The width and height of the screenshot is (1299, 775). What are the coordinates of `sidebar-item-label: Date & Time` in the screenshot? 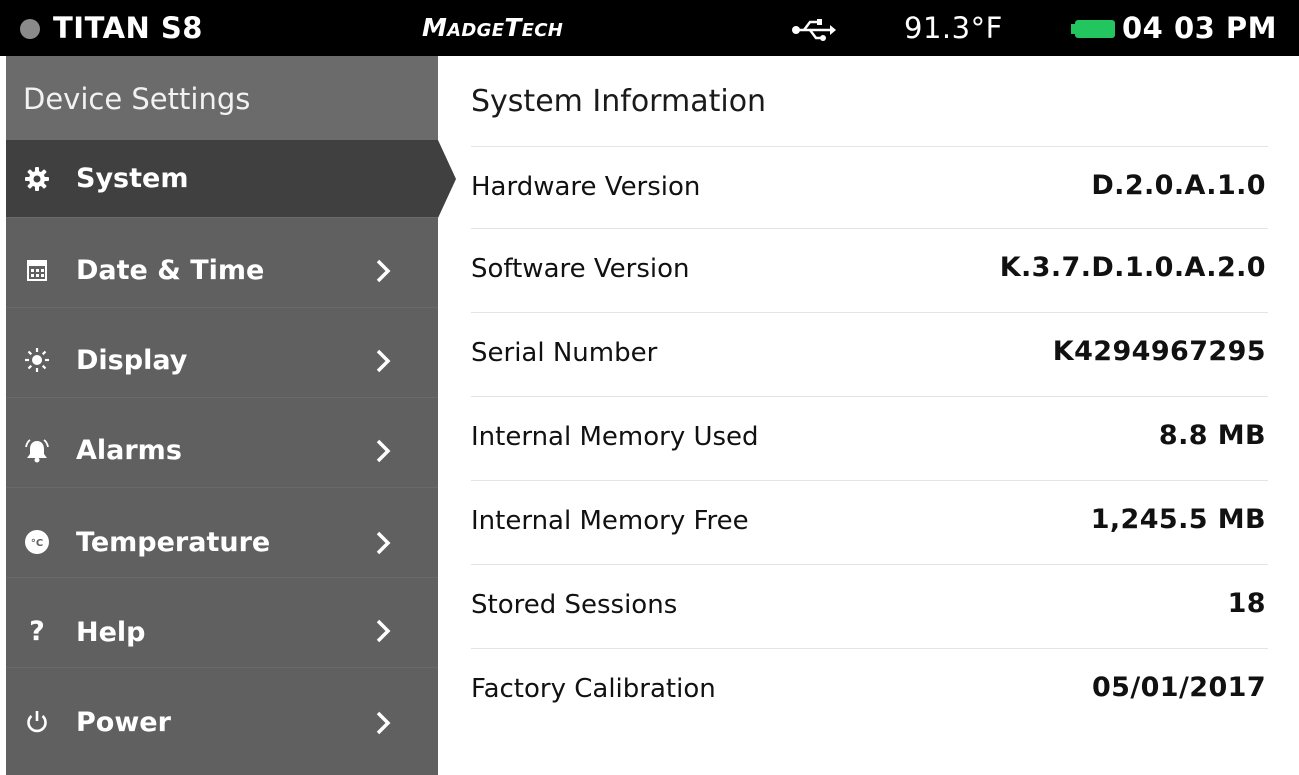 It's located at (170, 270).